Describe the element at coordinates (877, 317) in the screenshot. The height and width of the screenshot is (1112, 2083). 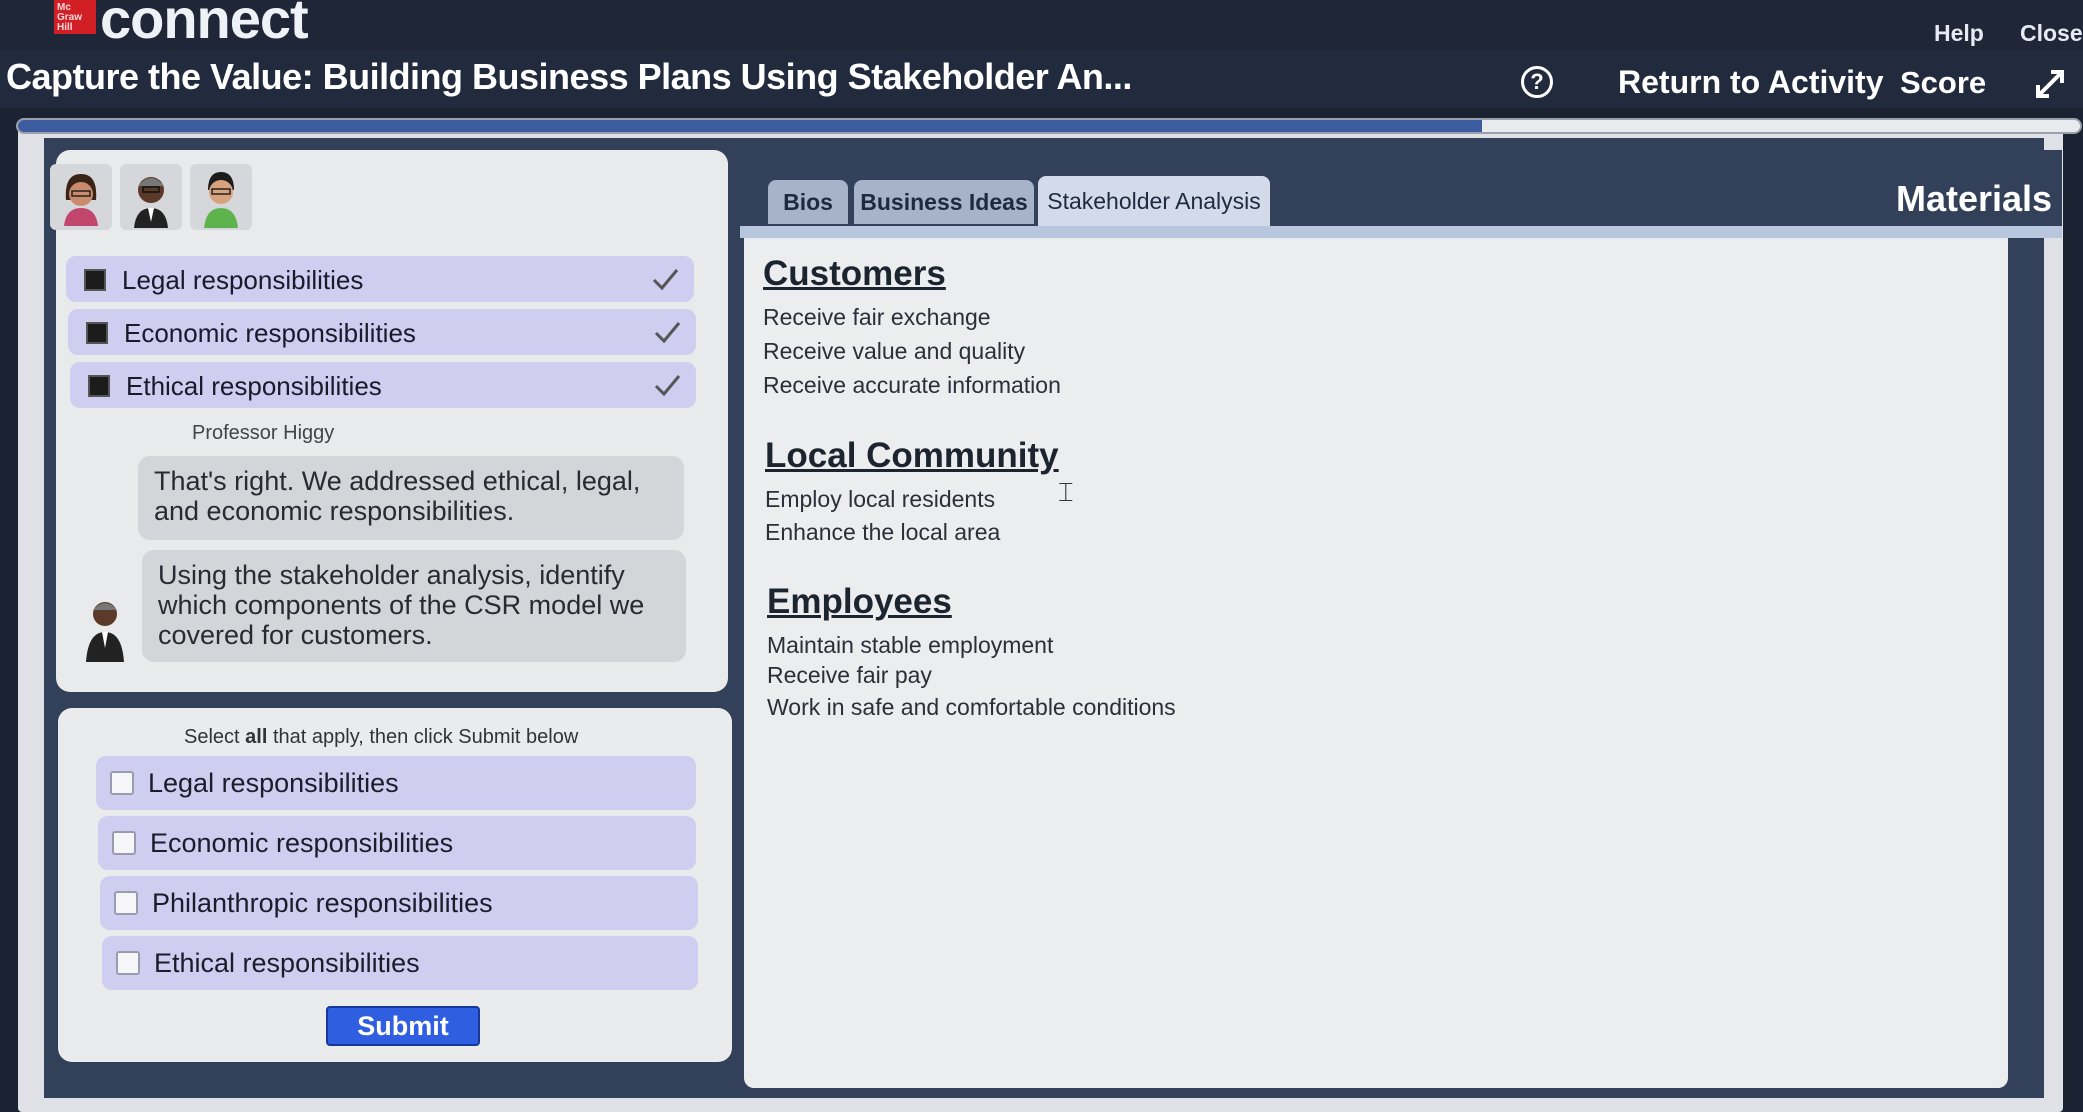
I see `stakeholder-item: Receive fair exchange` at that location.